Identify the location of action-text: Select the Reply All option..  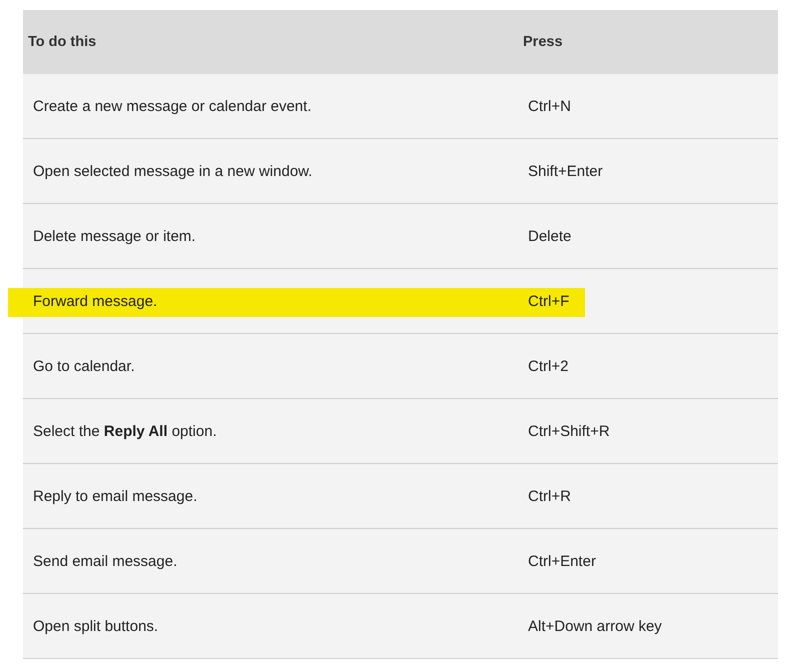
(125, 431).